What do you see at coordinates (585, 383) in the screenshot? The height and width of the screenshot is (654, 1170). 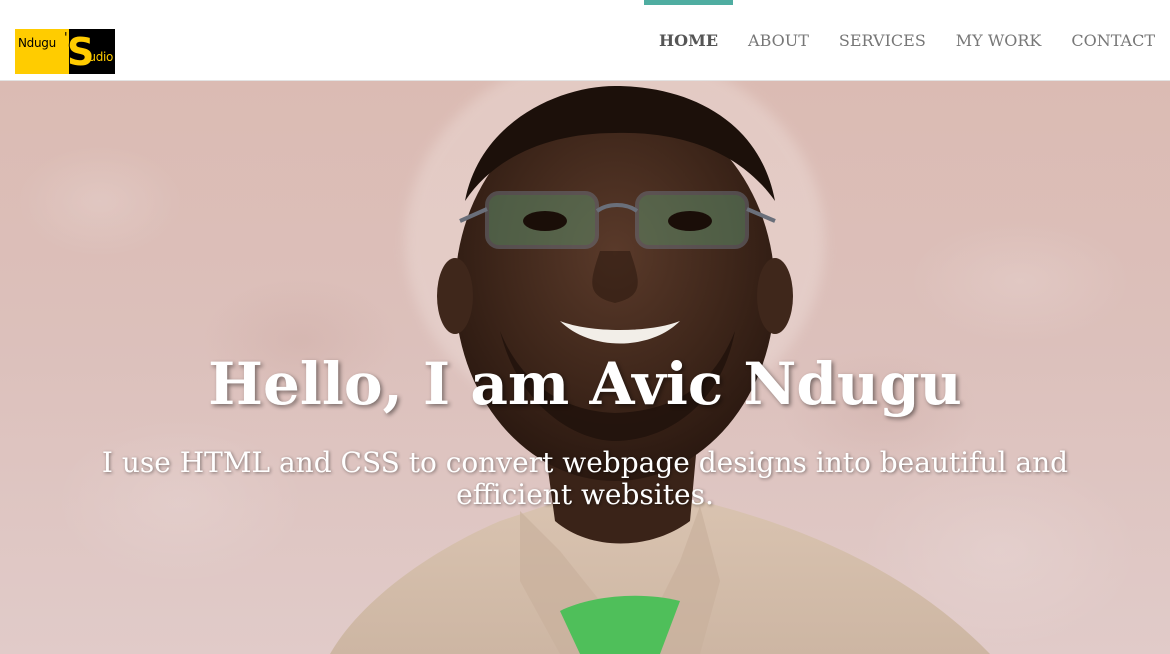 I see `hero-title: Hello, I am Avic Ndugu` at bounding box center [585, 383].